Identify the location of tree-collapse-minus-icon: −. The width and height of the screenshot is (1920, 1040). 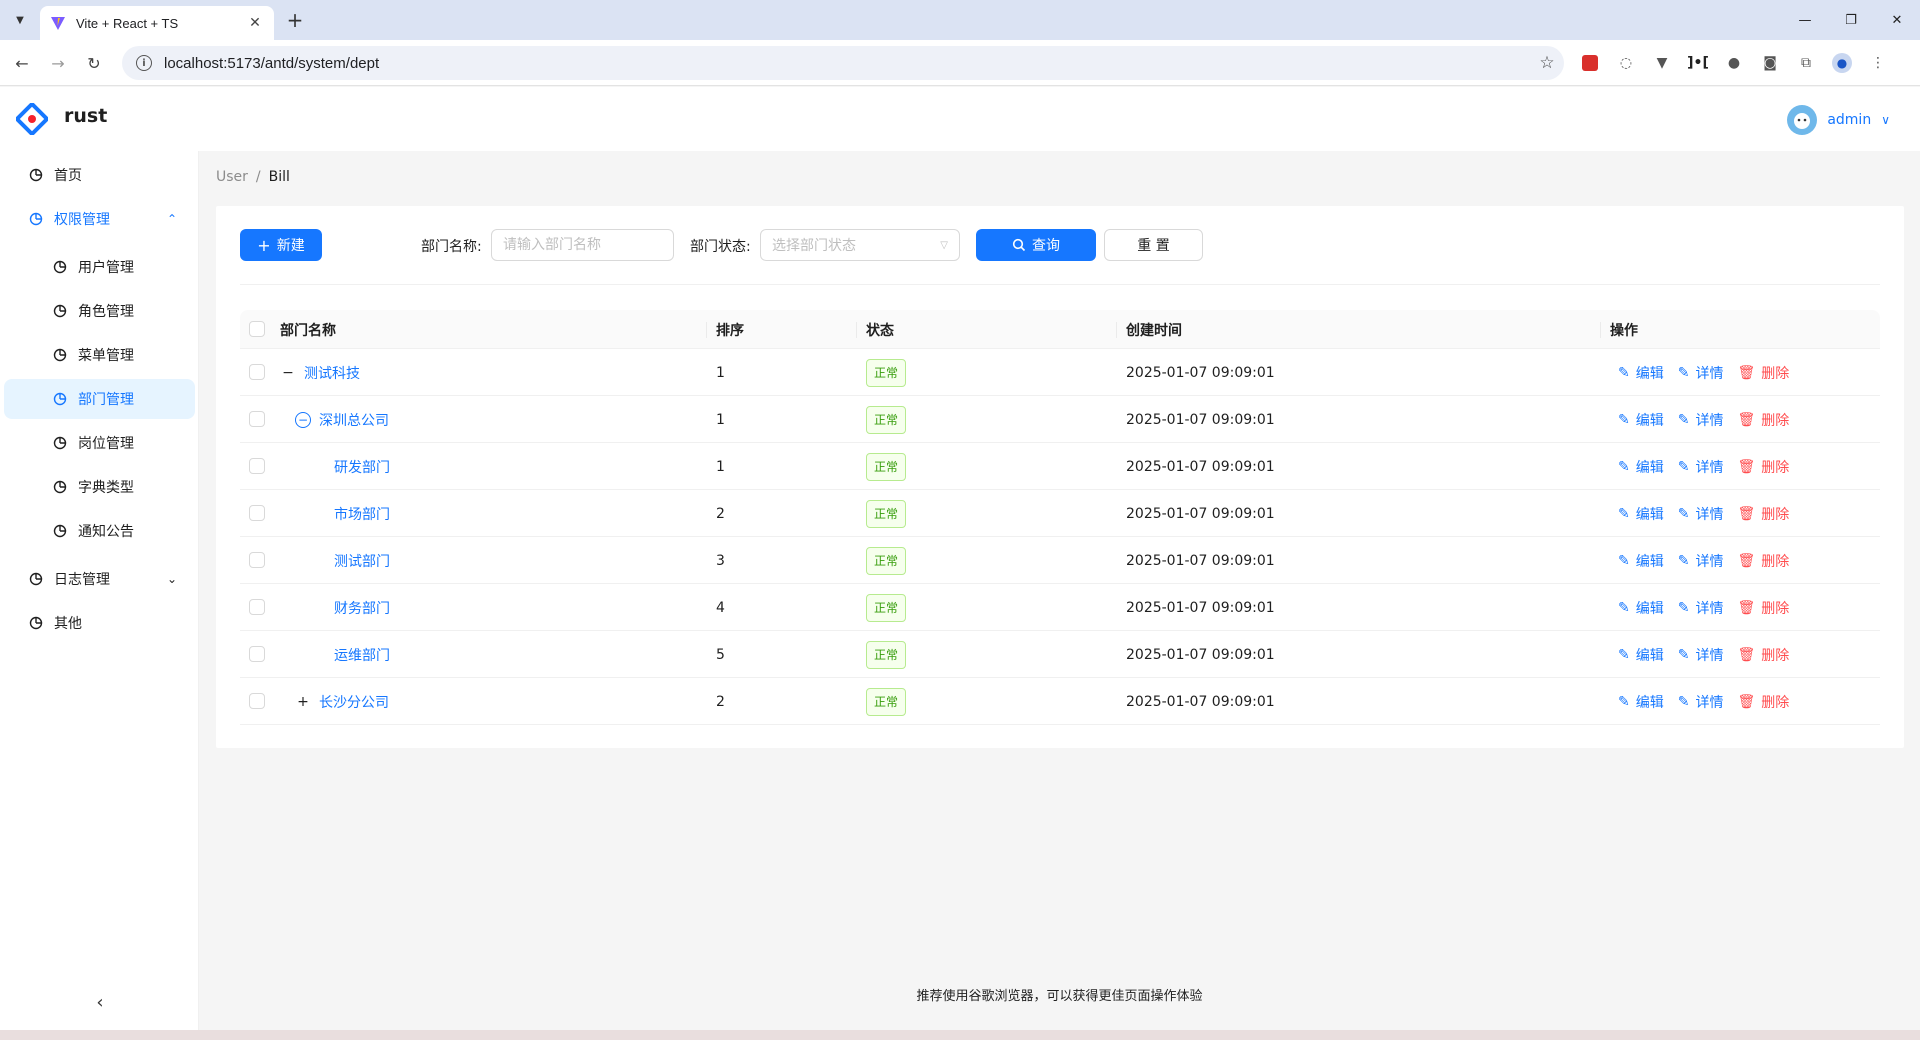
(288, 373).